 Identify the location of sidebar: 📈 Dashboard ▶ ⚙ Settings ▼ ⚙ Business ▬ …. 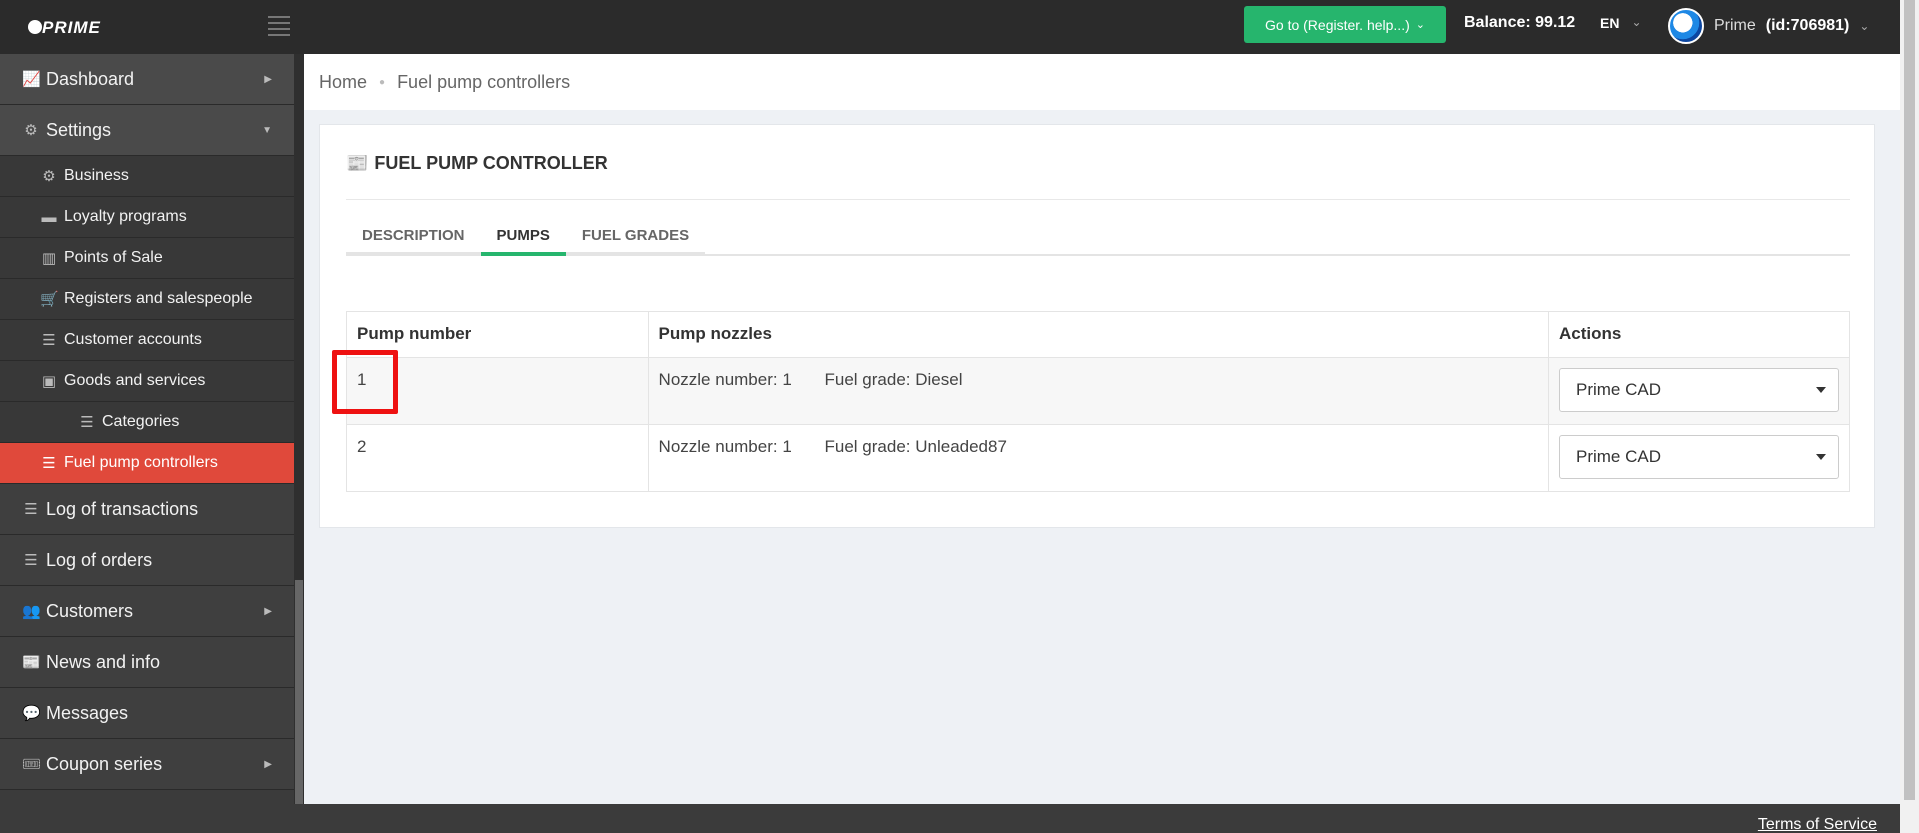
(147, 443).